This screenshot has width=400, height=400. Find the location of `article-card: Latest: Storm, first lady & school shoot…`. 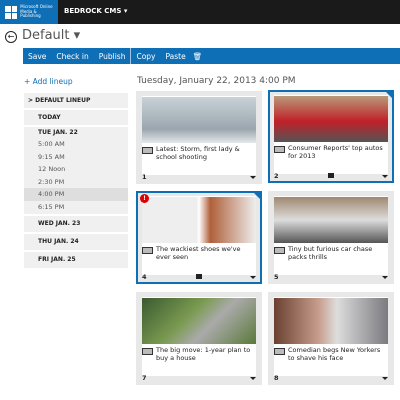

article-card: Latest: Storm, first lady & school shoot… is located at coordinates (199, 137).